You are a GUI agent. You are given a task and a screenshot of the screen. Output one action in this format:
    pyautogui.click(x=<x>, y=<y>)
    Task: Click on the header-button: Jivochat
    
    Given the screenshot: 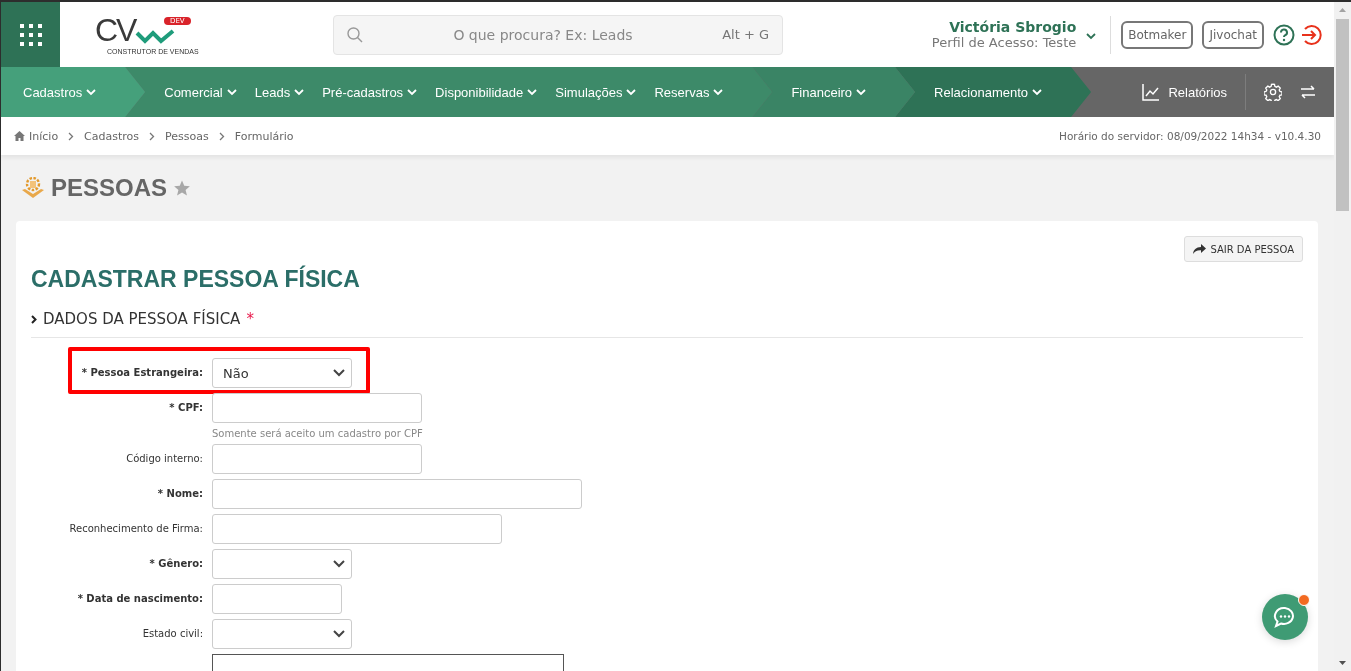 What is the action you would take?
    pyautogui.click(x=1233, y=34)
    